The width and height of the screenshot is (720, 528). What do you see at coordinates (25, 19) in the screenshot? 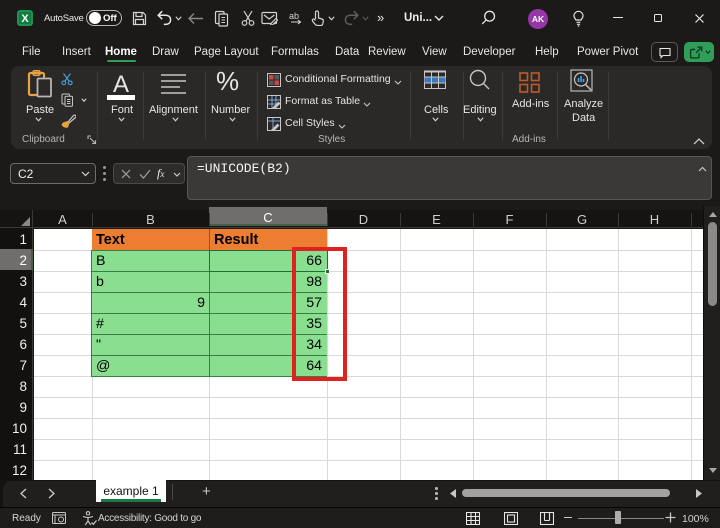
I see `svg-text: X` at bounding box center [25, 19].